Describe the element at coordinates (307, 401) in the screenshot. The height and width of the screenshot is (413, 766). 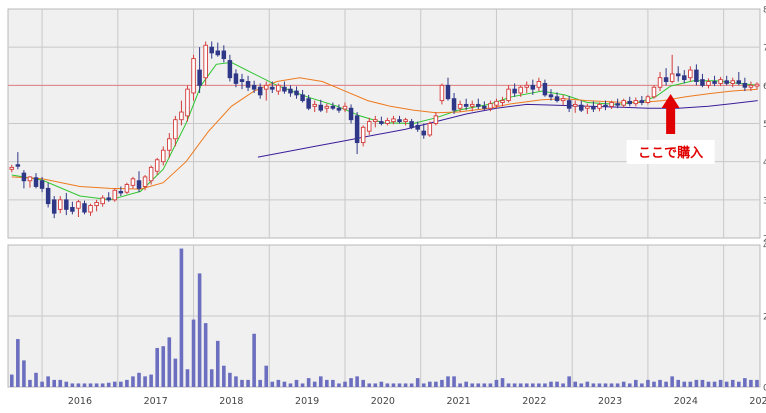
I see `x-tick-label: 2019` at that location.